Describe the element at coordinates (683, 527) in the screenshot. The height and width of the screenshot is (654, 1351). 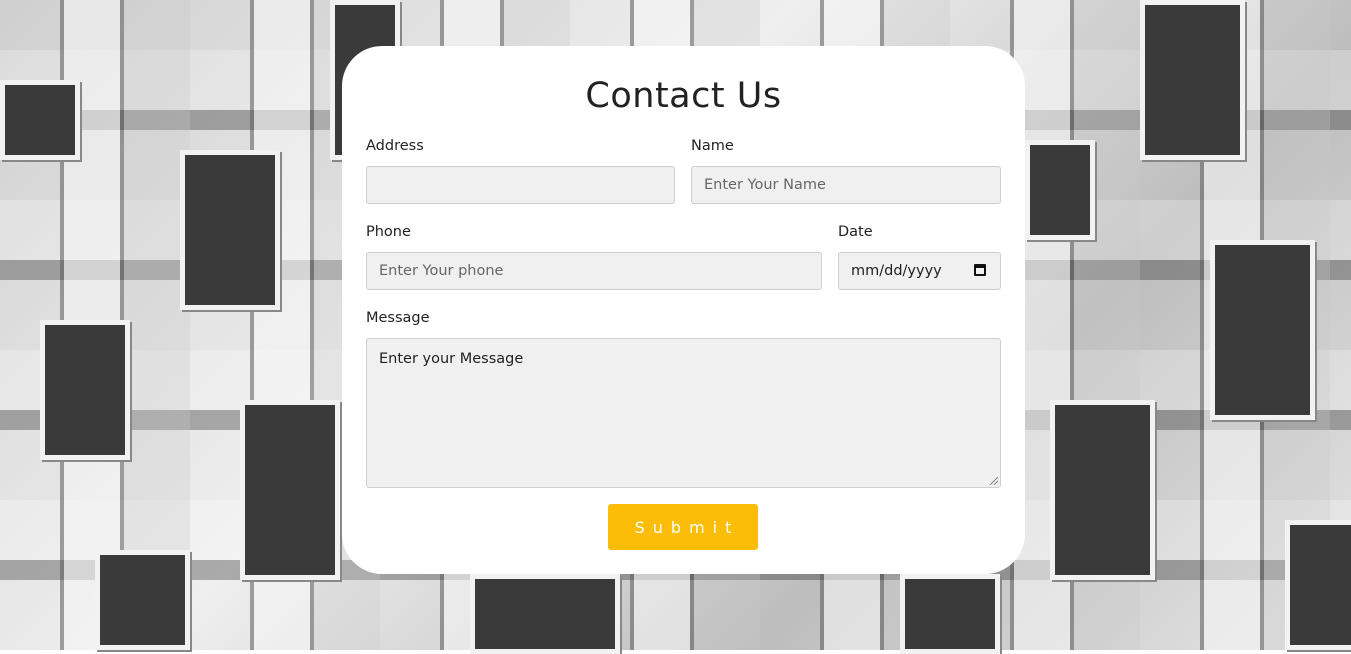
I see `submit-button: Submit` at that location.